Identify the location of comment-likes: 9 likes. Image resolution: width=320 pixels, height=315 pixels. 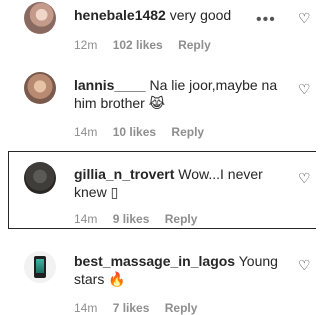
(131, 219).